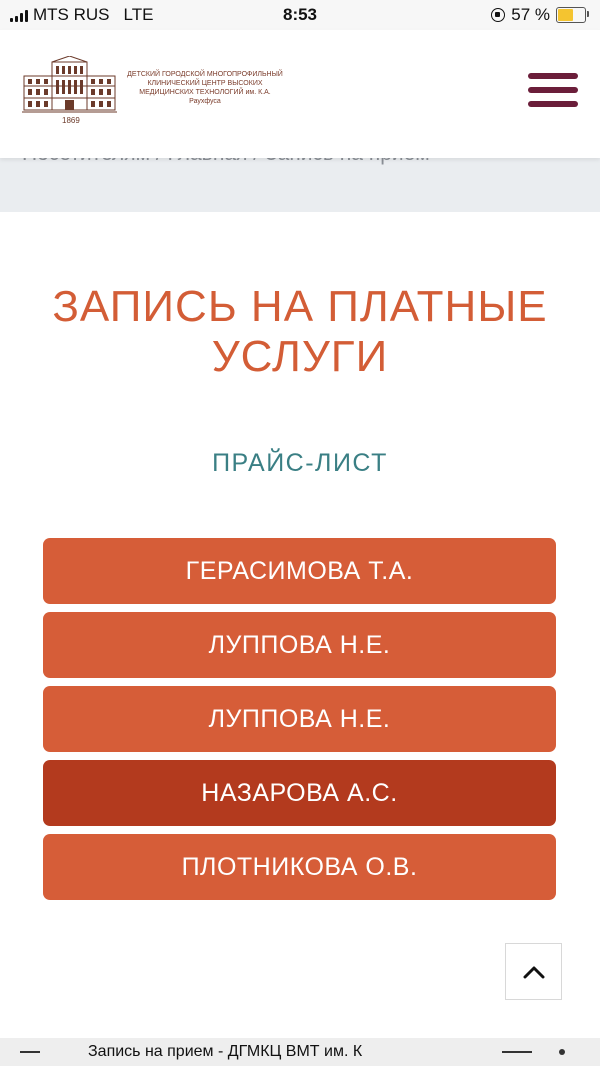 Image resolution: width=600 pixels, height=1066 pixels. Describe the element at coordinates (530, 14) in the screenshot. I see `battery-percent: 57 %` at that location.